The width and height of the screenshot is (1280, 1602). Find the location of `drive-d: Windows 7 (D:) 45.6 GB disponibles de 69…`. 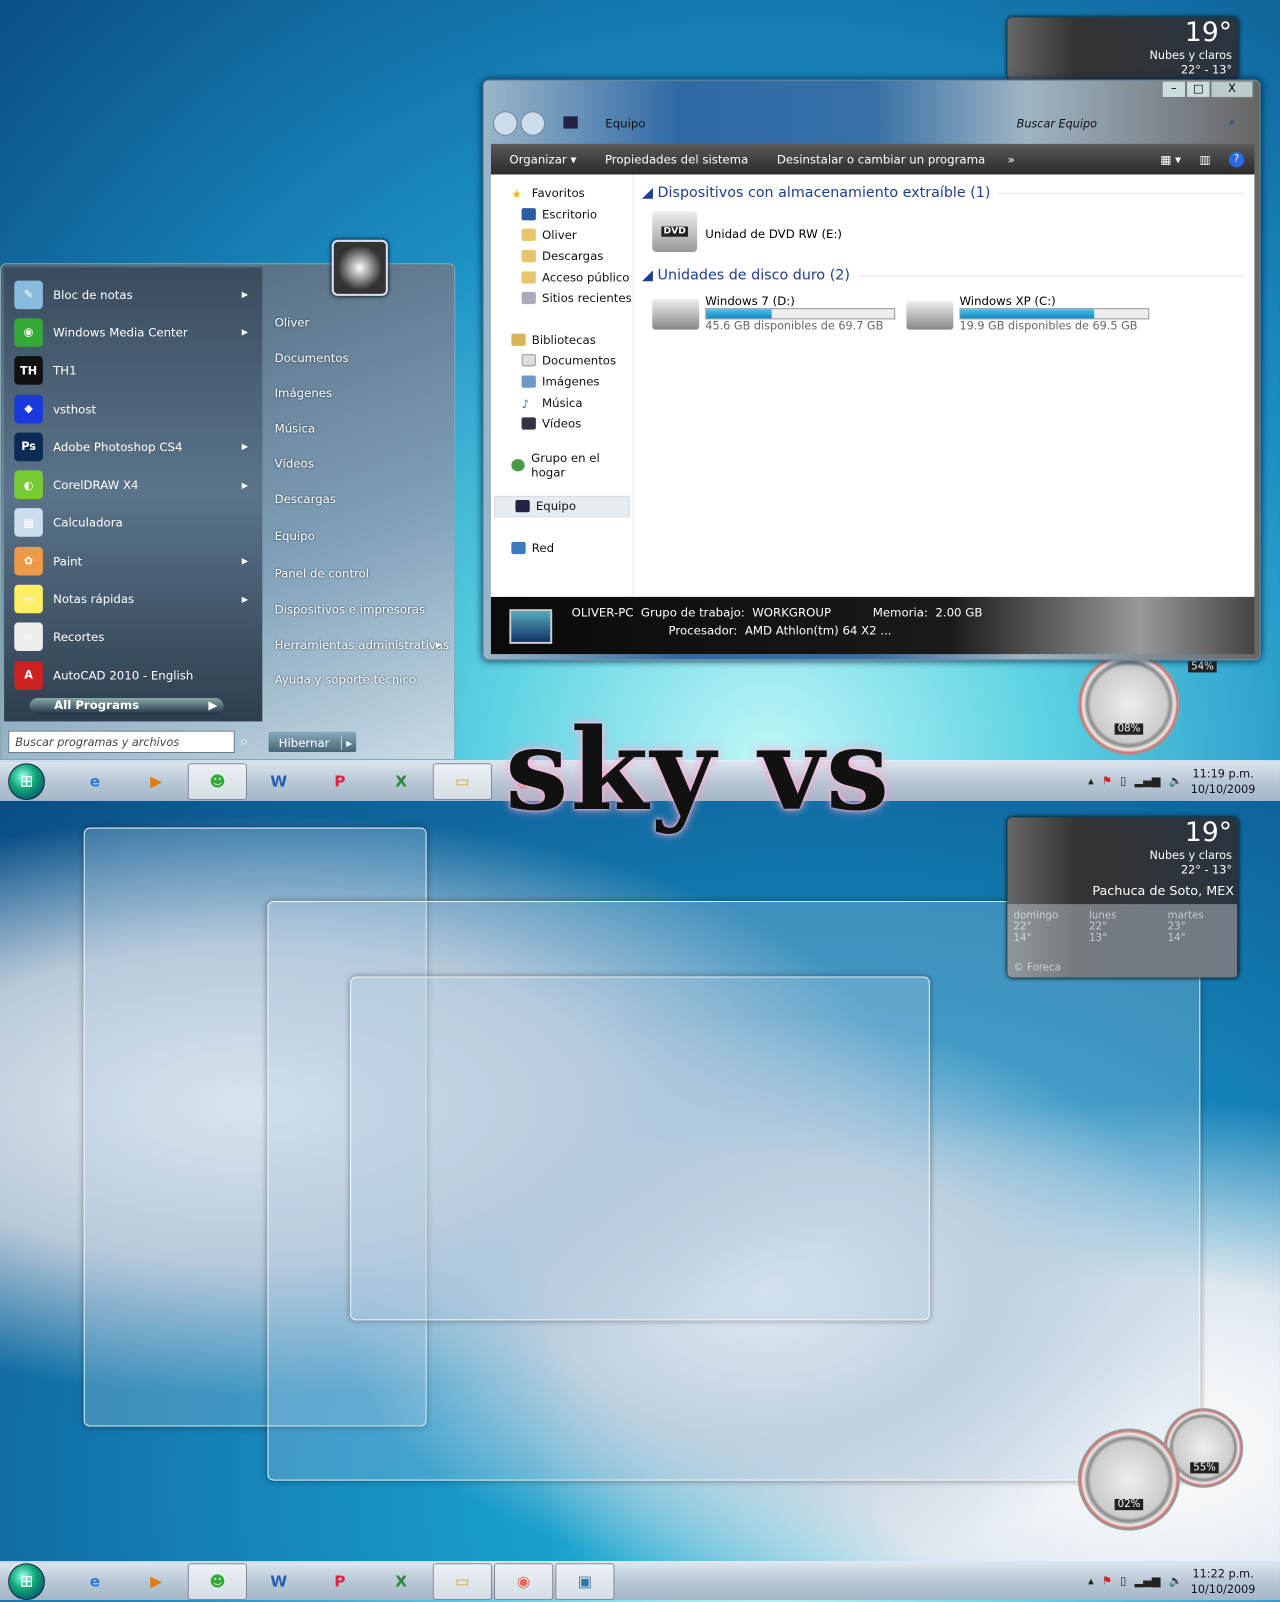

drive-d: Windows 7 (D:) 45.6 GB disponibles de 69… is located at coordinates (800, 313).